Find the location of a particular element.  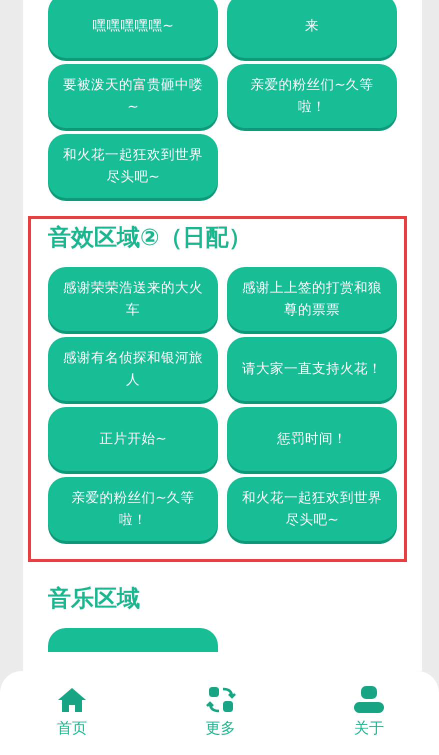

nav-tab: 首页 is located at coordinates (72, 713).